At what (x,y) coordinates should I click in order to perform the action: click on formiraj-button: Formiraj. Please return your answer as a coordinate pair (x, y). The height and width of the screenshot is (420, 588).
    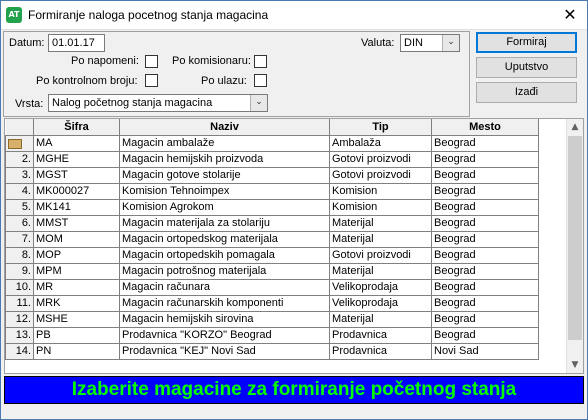
    Looking at the image, I should click on (526, 42).